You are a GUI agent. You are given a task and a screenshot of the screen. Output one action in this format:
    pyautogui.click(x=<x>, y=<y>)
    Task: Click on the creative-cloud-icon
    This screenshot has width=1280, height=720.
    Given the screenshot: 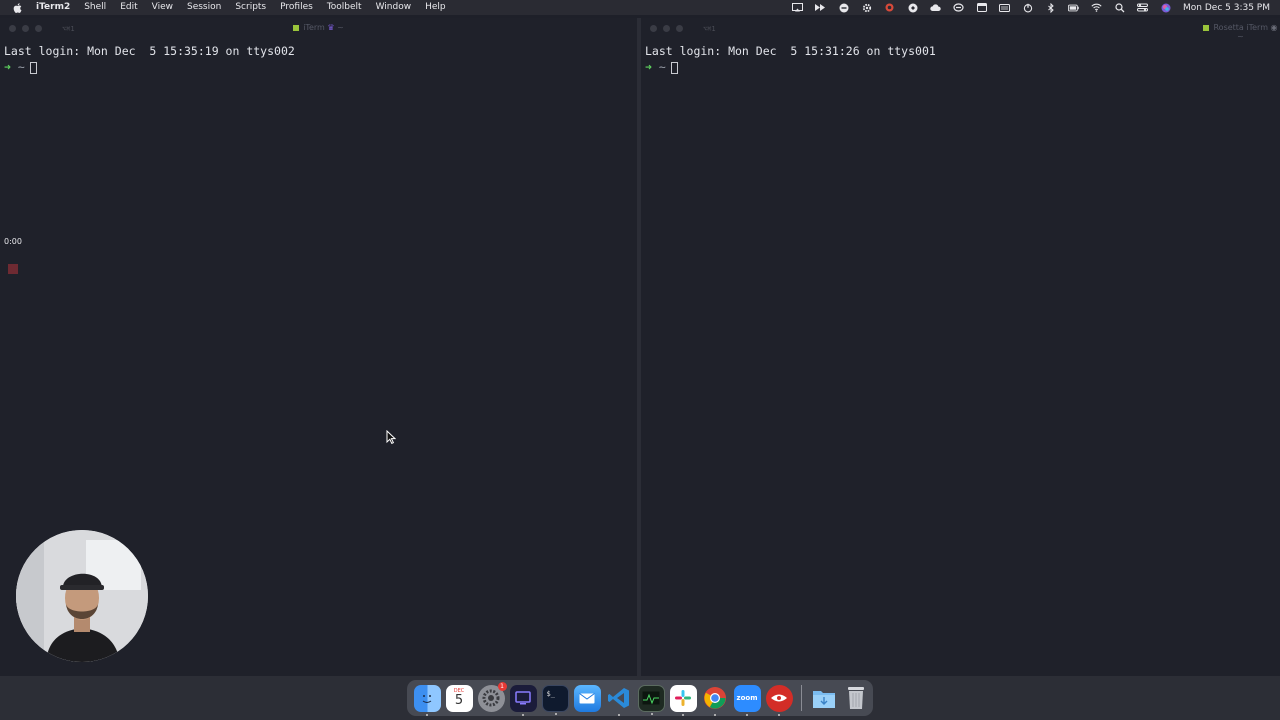 What is the action you would take?
    pyautogui.click(x=889, y=7)
    